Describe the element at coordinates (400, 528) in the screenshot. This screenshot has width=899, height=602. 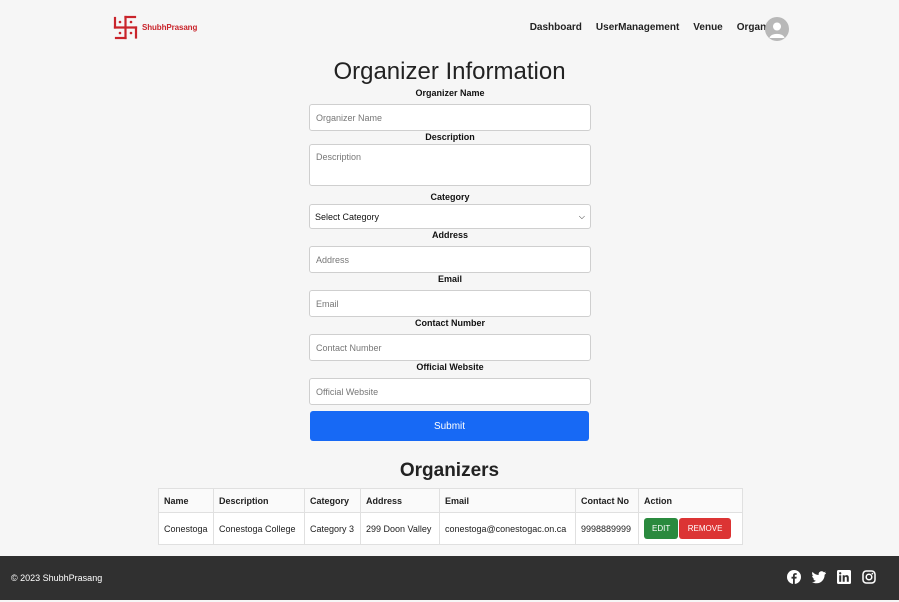
I see `cell-address: 299 Doon Valley` at that location.